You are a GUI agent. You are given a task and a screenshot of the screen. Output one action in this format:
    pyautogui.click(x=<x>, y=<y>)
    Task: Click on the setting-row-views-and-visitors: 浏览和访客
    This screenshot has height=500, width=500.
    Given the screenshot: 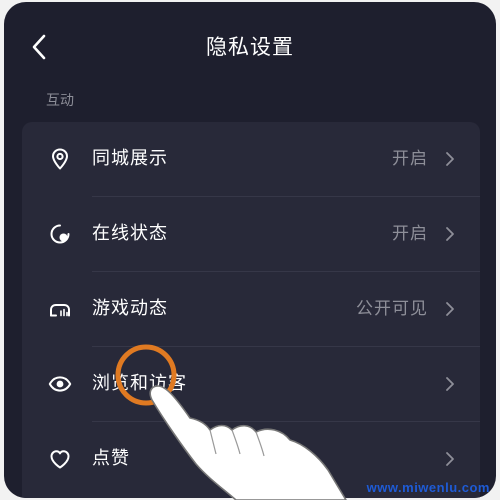 What is the action you would take?
    pyautogui.click(x=251, y=384)
    